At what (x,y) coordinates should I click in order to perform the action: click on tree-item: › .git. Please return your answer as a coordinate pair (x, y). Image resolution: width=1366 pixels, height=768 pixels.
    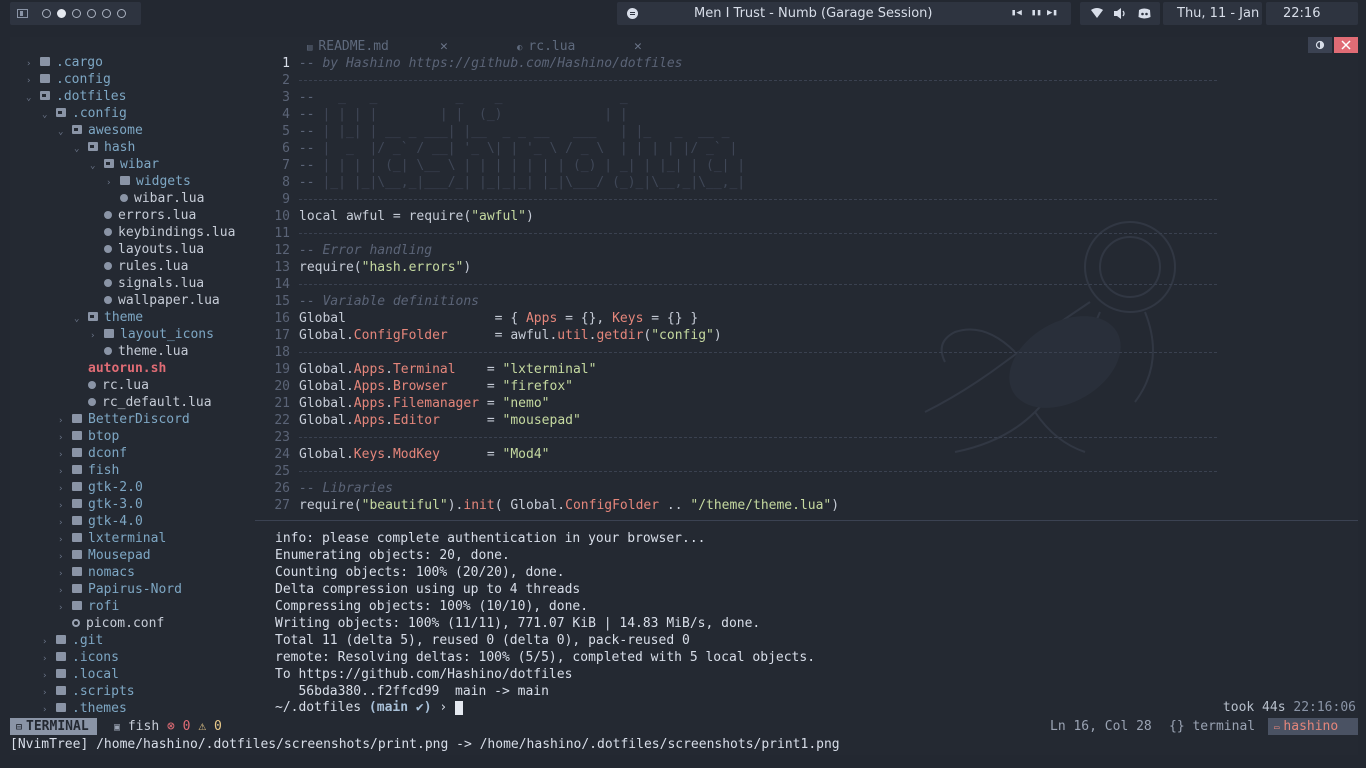
    Looking at the image, I should click on (72, 640).